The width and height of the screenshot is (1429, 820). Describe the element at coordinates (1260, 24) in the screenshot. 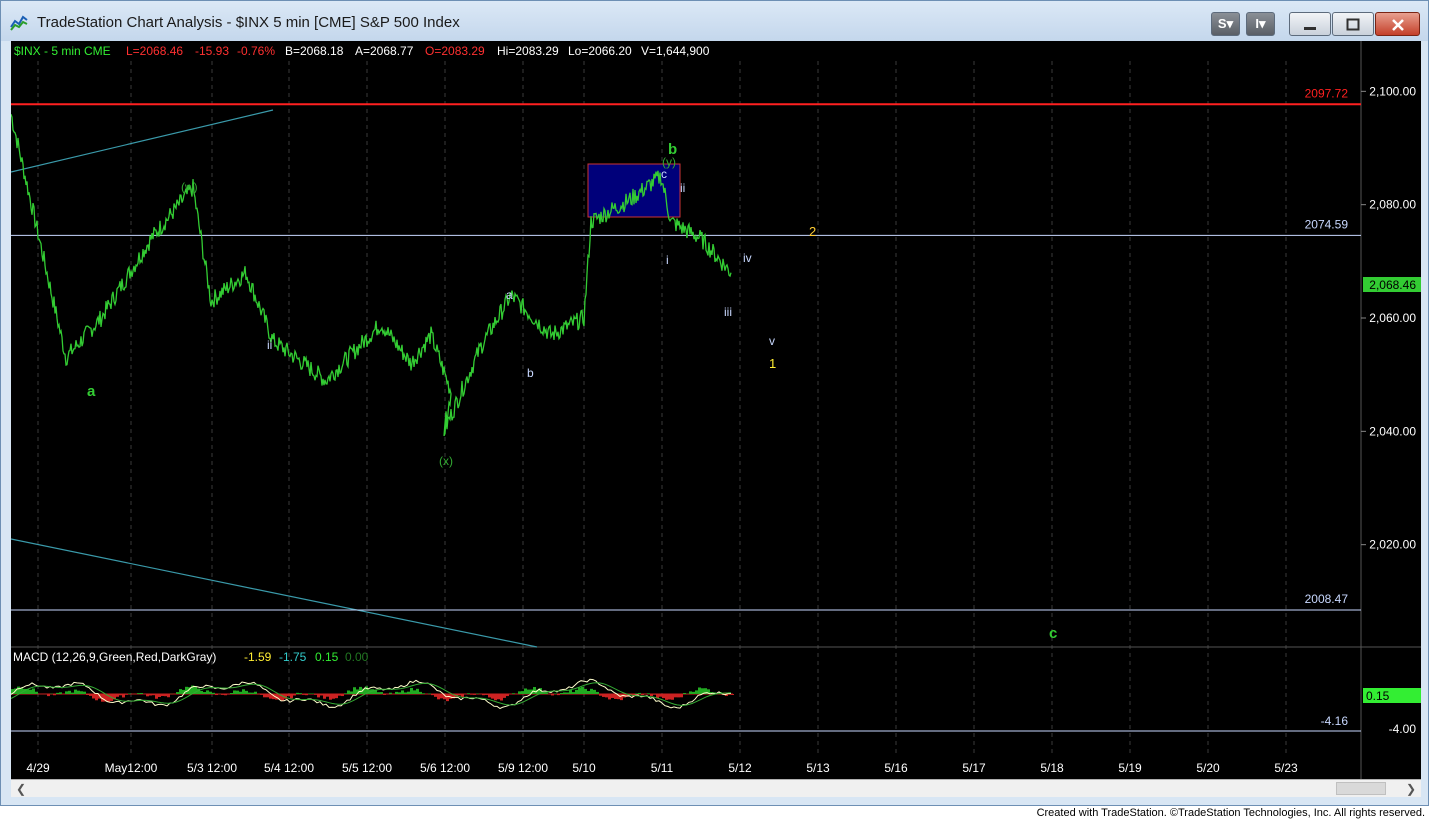

I see `i-menu-button: I▾` at that location.